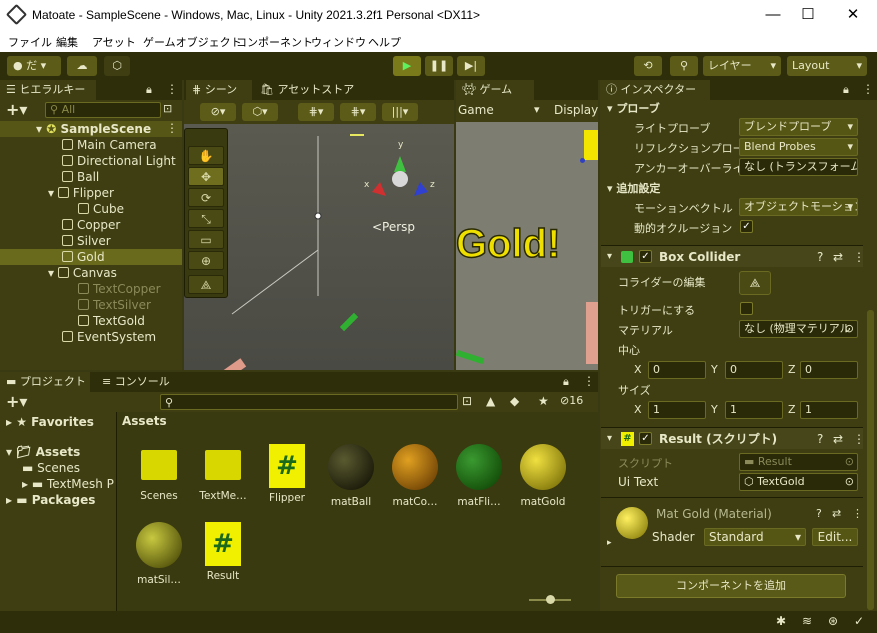  Describe the element at coordinates (223, 552) in the screenshot. I see `asset-result-script: # Result` at that location.